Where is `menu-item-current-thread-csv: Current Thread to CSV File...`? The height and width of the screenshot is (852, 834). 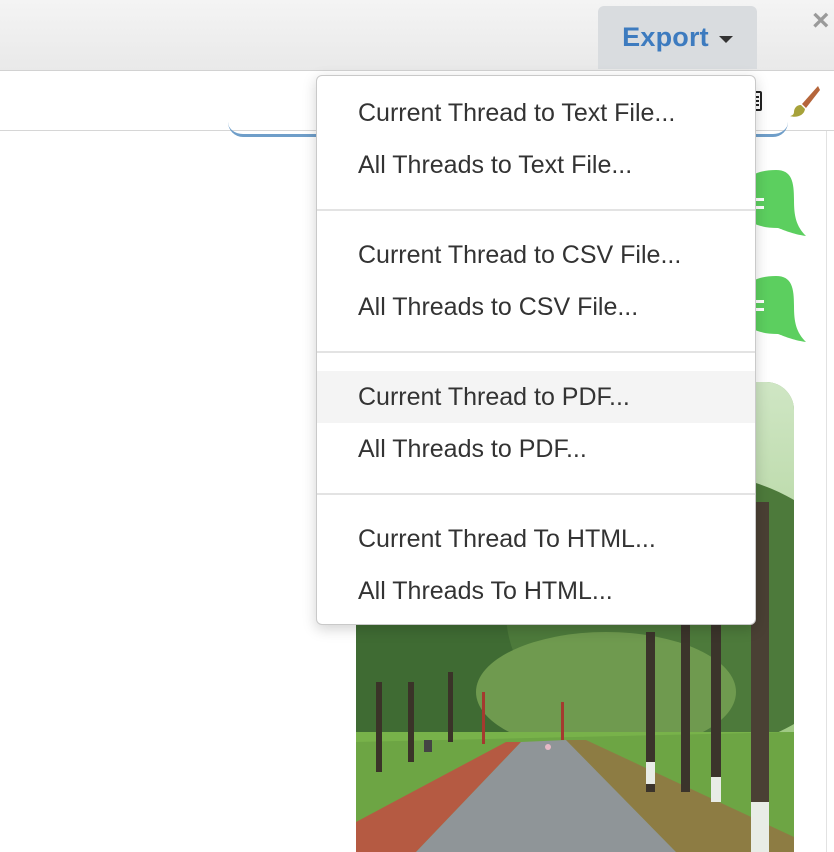 menu-item-current-thread-csv: Current Thread to CSV File... is located at coordinates (536, 255).